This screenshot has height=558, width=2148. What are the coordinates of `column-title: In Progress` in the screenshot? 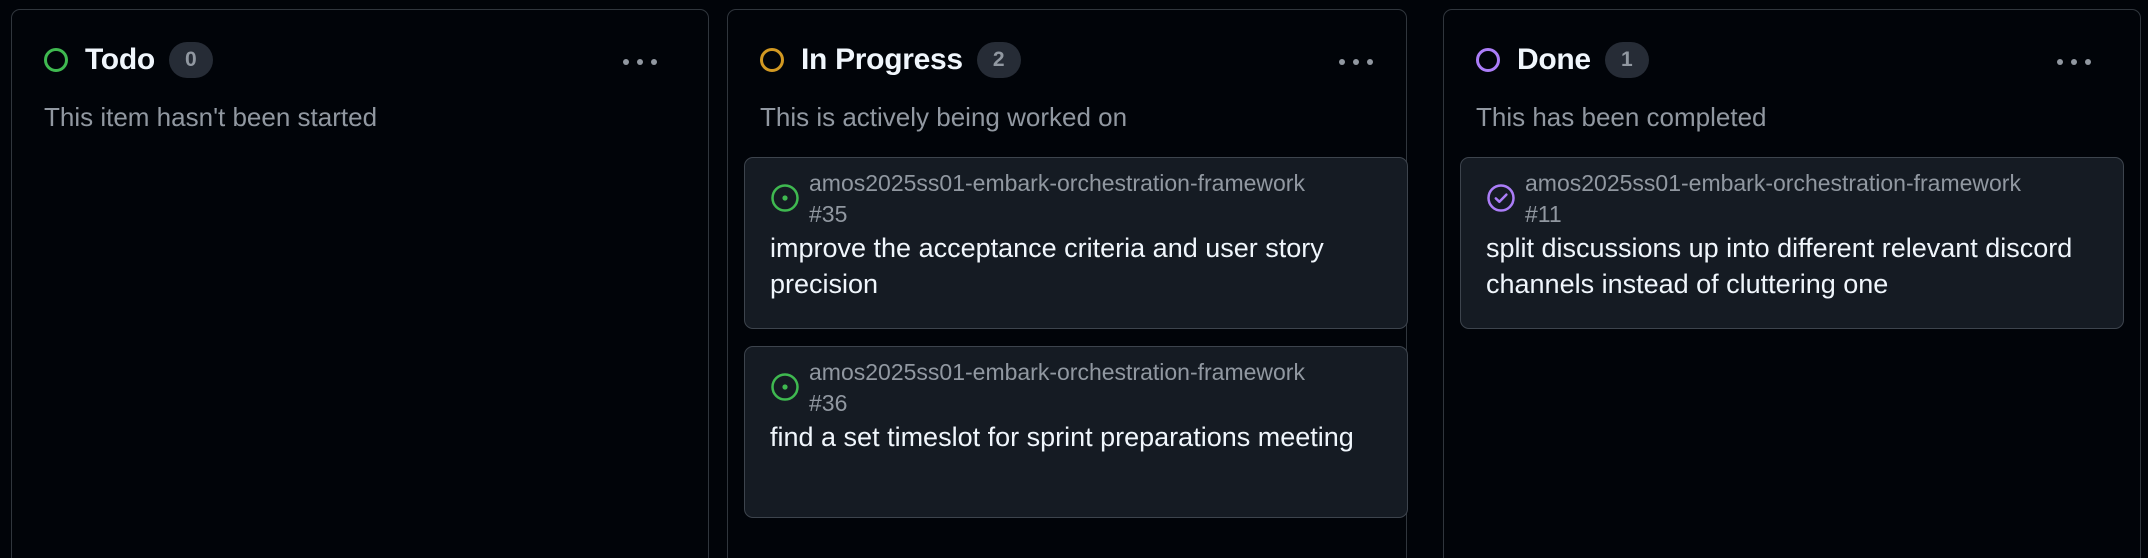 It's located at (882, 59).